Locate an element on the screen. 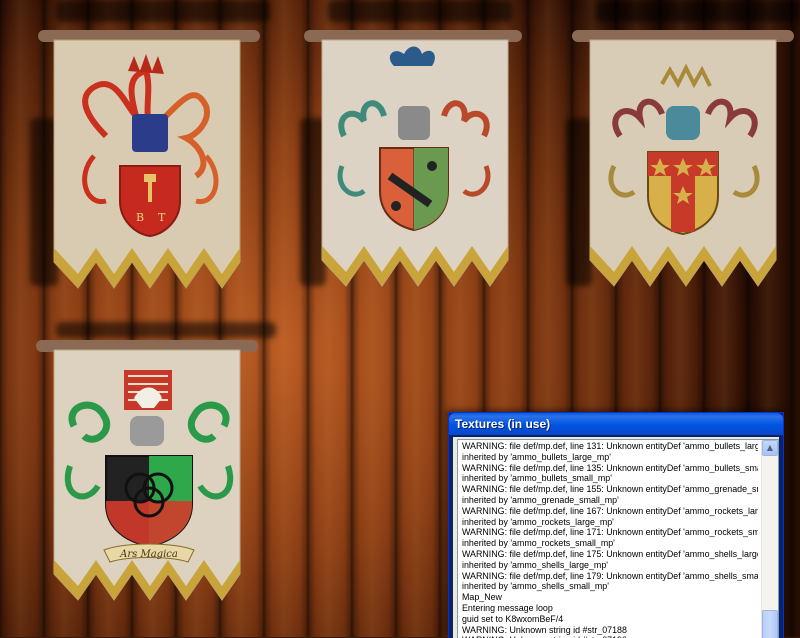 This screenshot has height=638, width=800. console-log-line: inherited by 'ammo_shells_large_mp' is located at coordinates (535, 564).